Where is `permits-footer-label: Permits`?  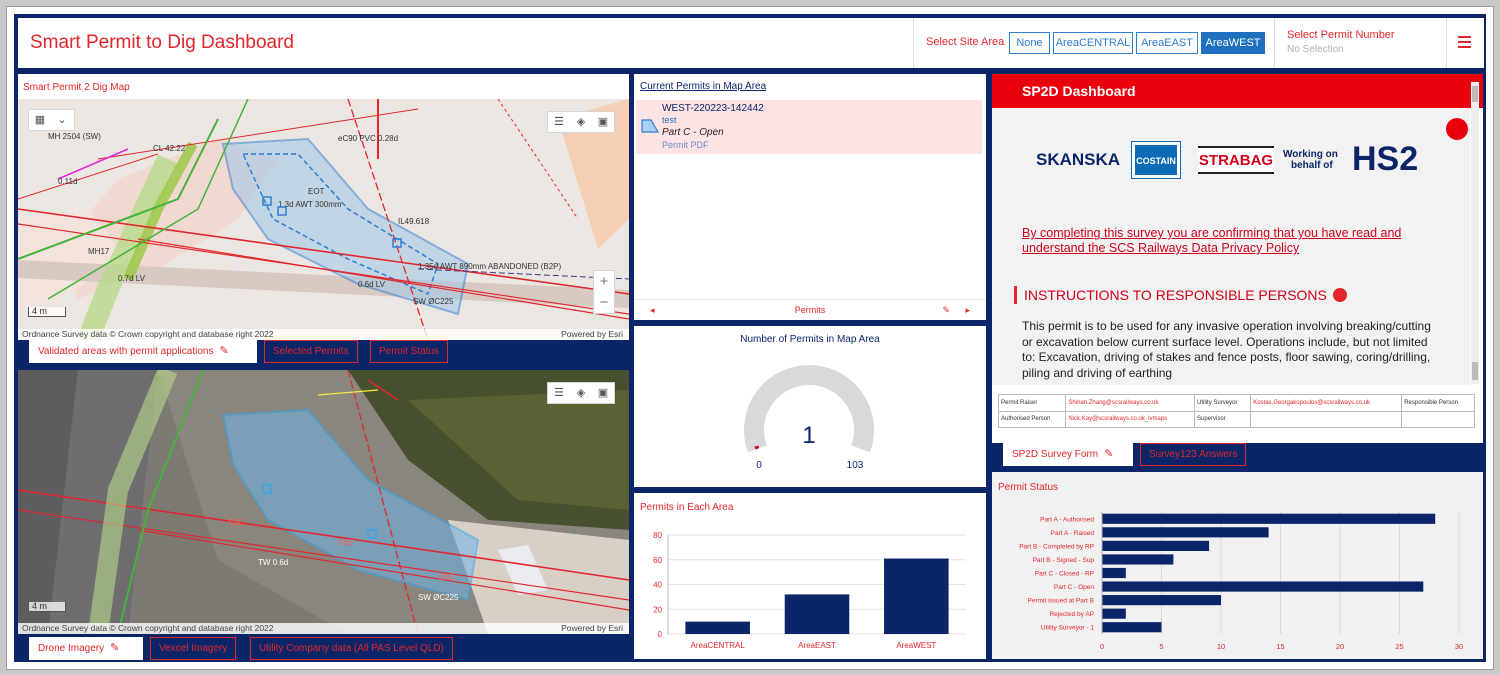 permits-footer-label: Permits is located at coordinates (810, 310).